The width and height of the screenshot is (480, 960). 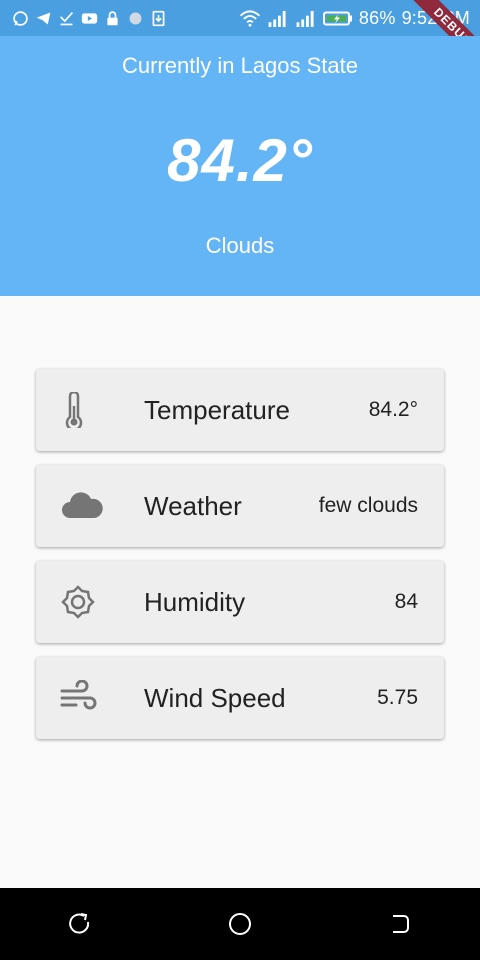 I want to click on card-label: Weather, so click(x=193, y=506).